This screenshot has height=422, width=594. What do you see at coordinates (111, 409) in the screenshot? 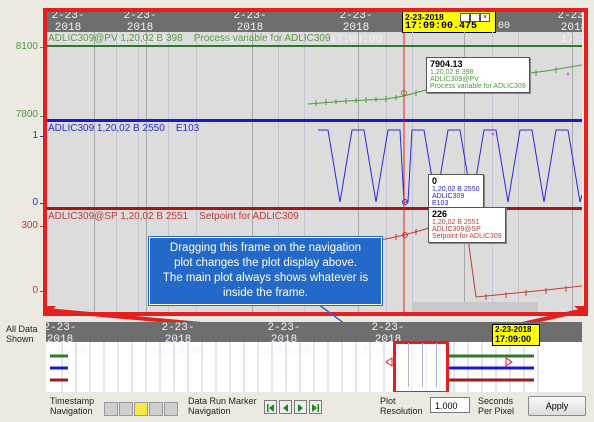
I see `first-timestamp-button` at bounding box center [111, 409].